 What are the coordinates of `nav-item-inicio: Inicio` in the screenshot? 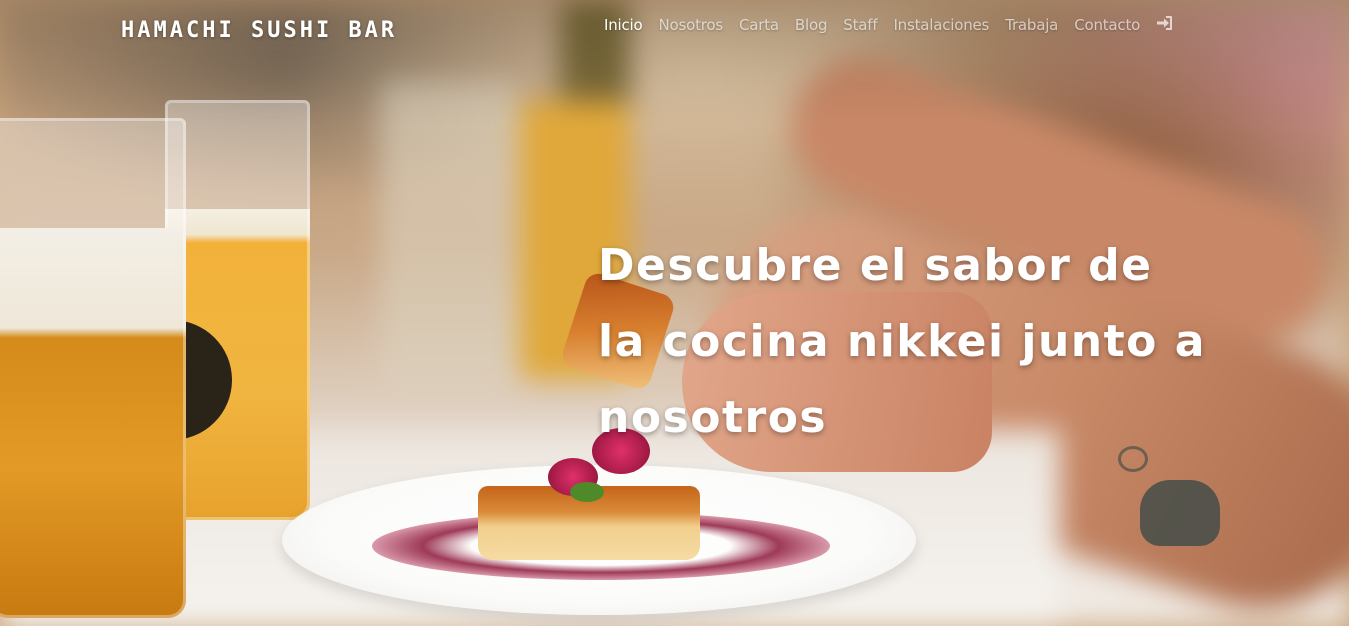 It's located at (623, 25).